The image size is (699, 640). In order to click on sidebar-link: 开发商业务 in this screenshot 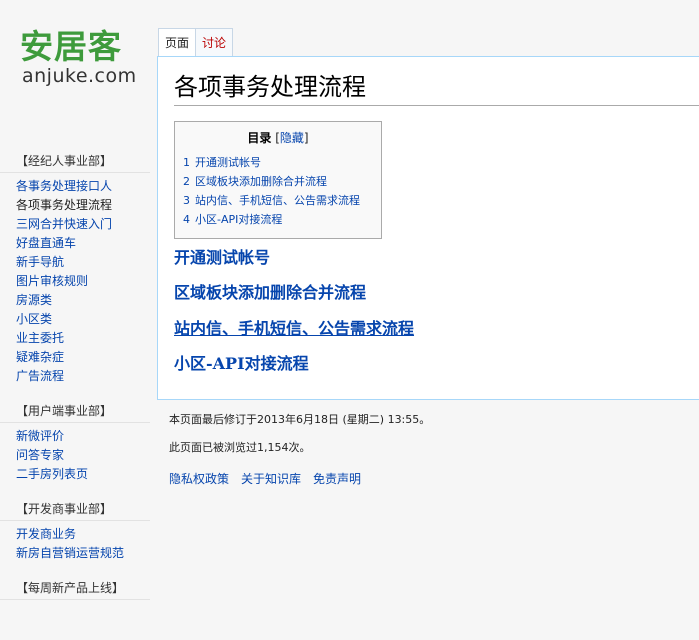, I will do `click(46, 534)`.